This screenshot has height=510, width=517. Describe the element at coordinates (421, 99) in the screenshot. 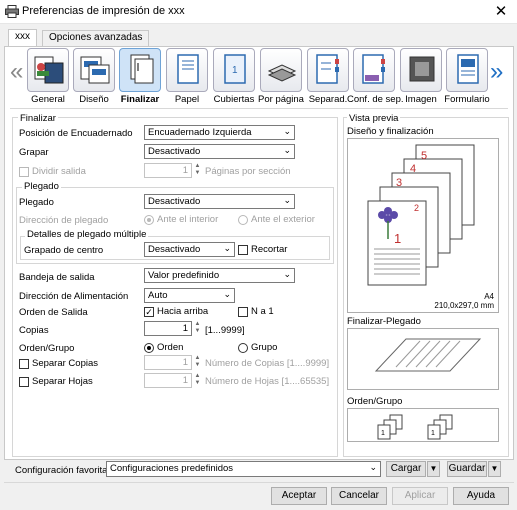

I see `feature-label-image: Imagen` at that location.